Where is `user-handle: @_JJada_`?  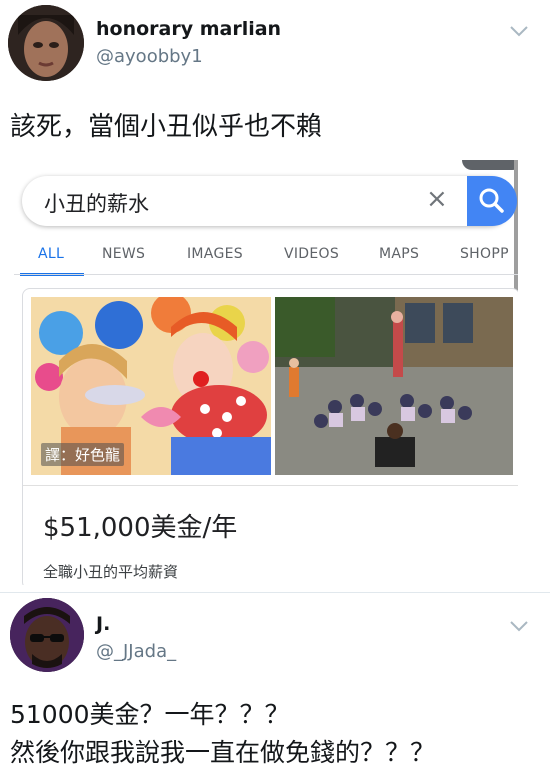
user-handle: @_JJada_ is located at coordinates (136, 651).